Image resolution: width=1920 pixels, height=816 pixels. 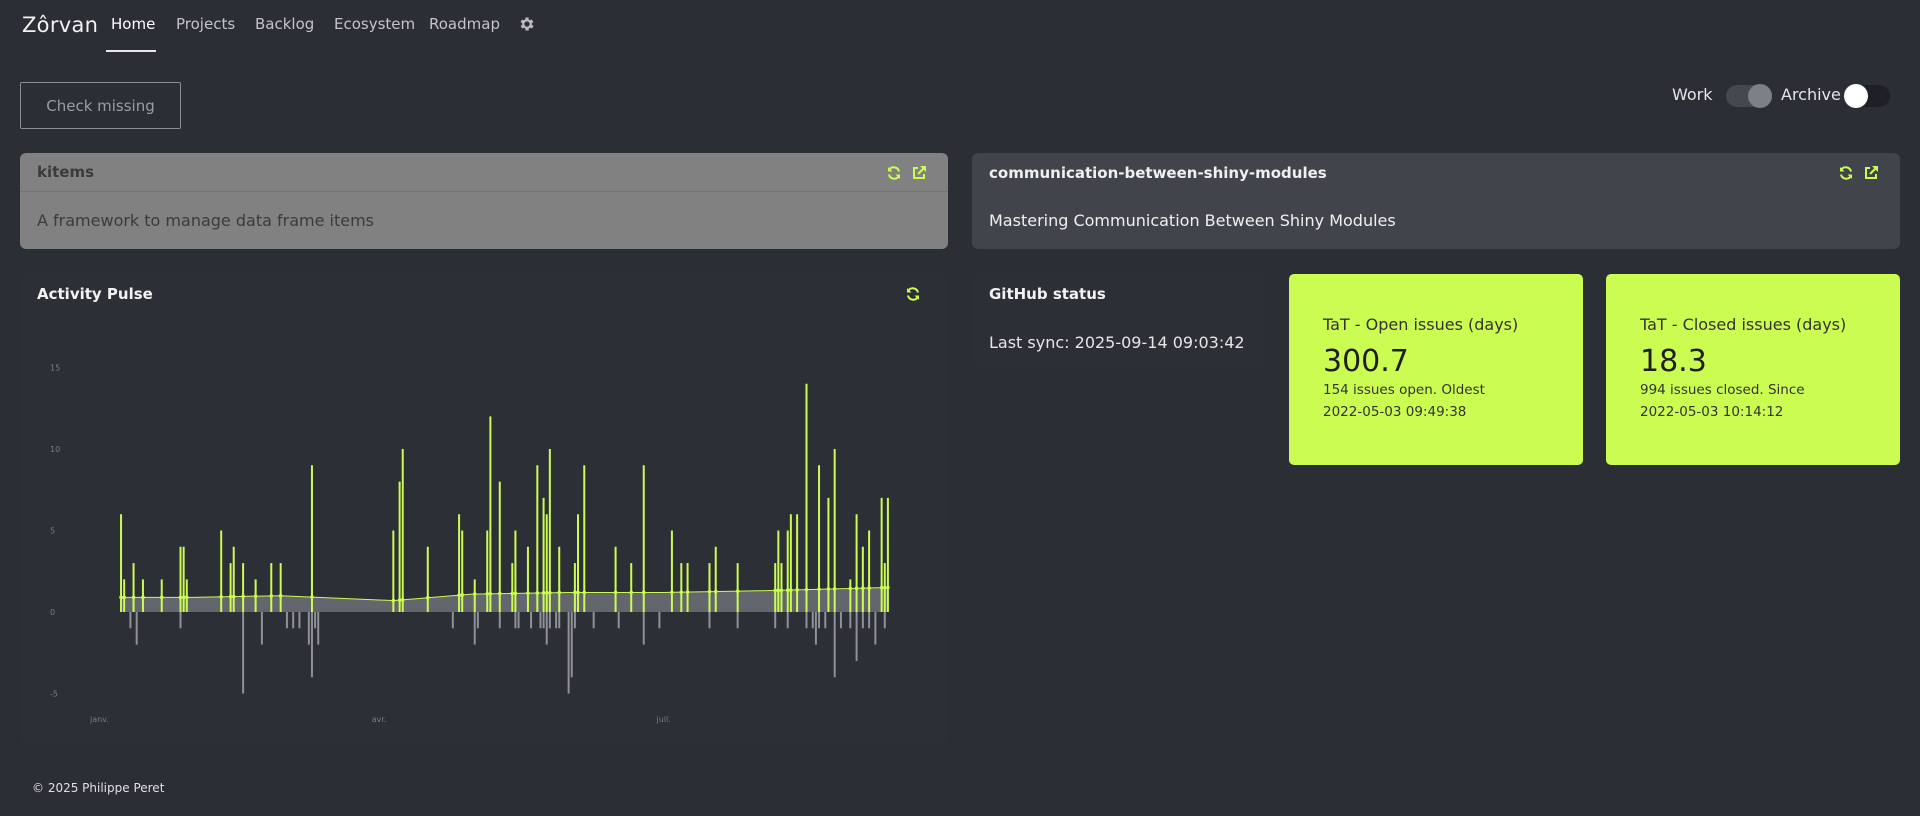 What do you see at coordinates (100, 105) in the screenshot?
I see `check-missing-button: Check missing` at bounding box center [100, 105].